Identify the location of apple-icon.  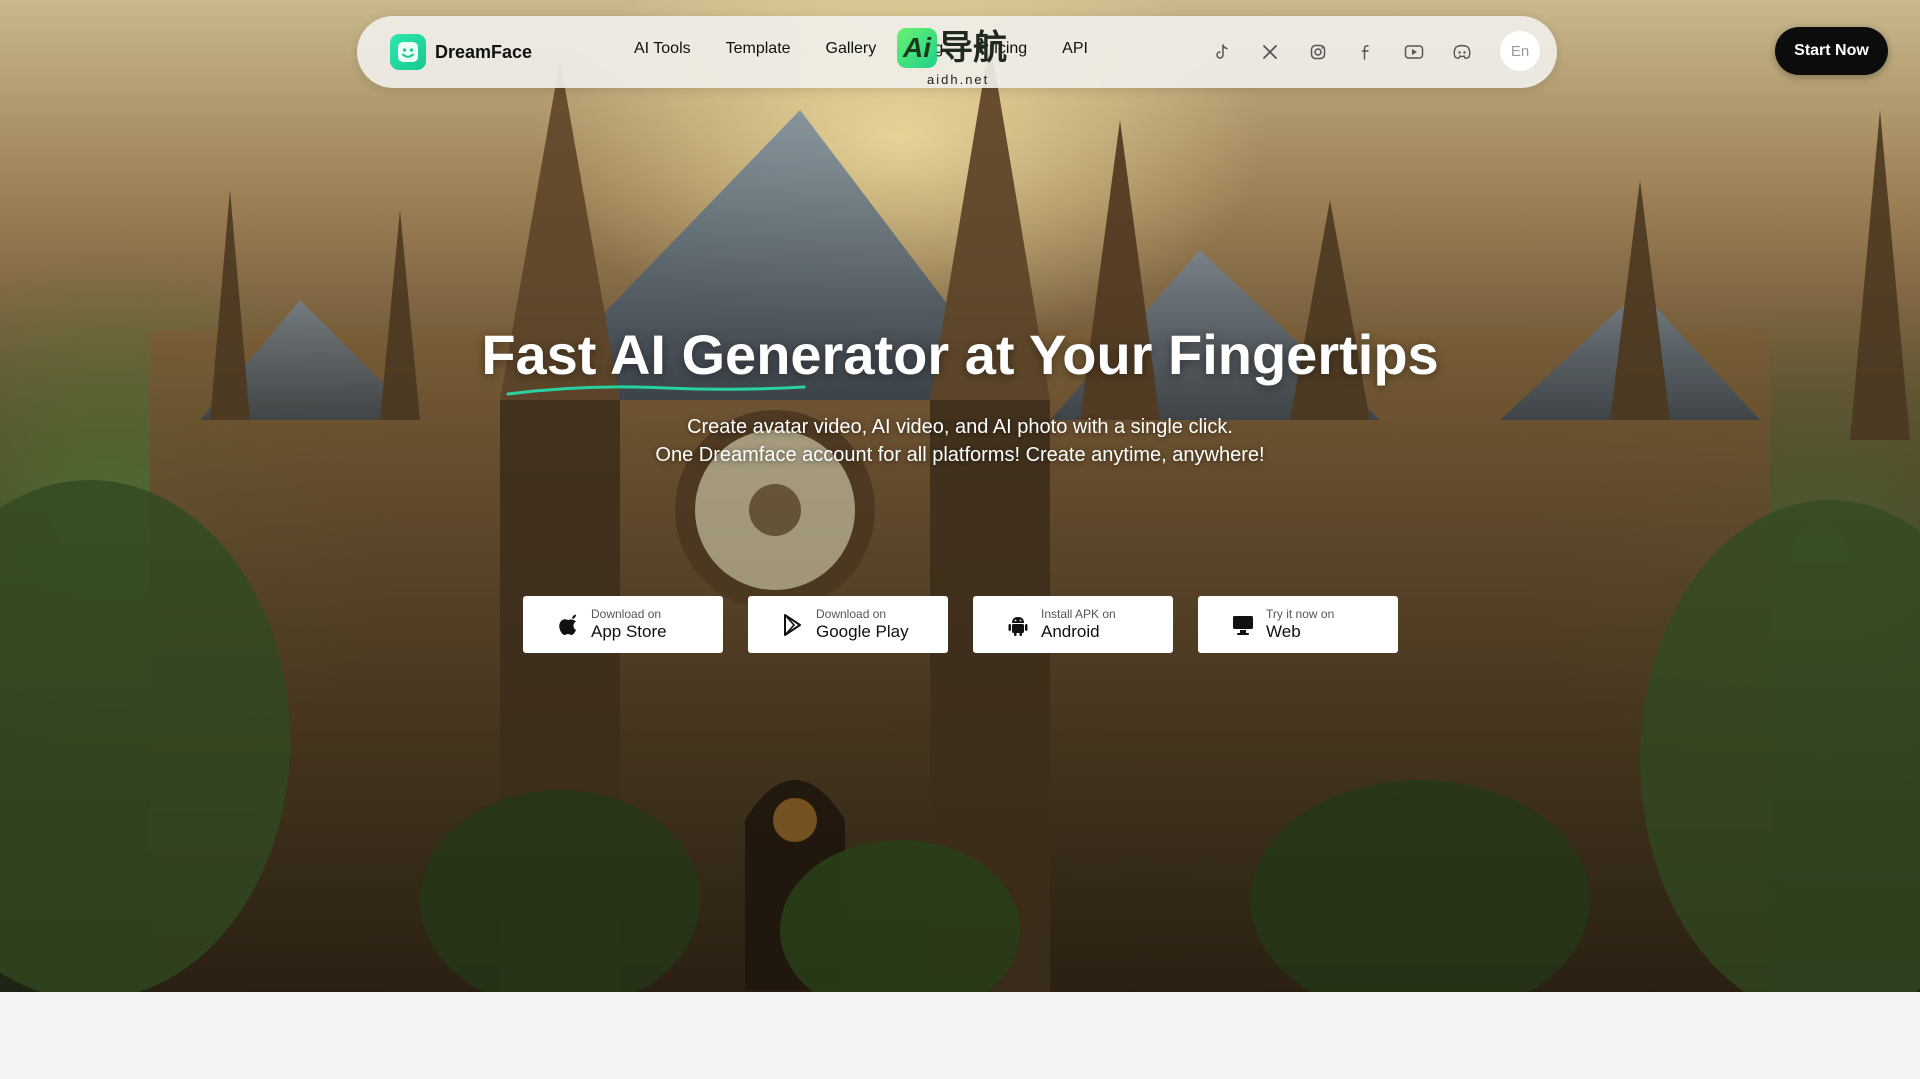
(568, 625).